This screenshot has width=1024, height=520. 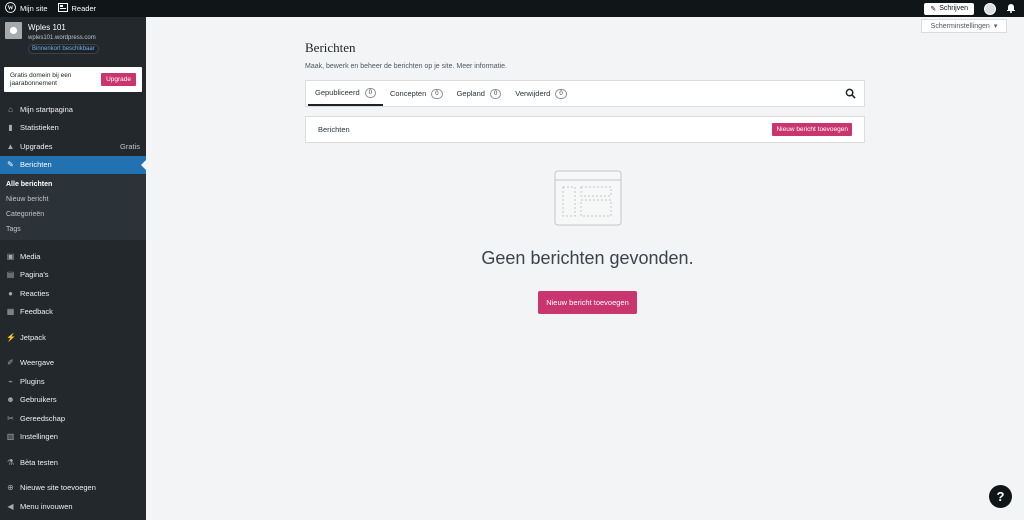 What do you see at coordinates (39, 462) in the screenshot?
I see `sidebar-item-label: Bèta testen` at bounding box center [39, 462].